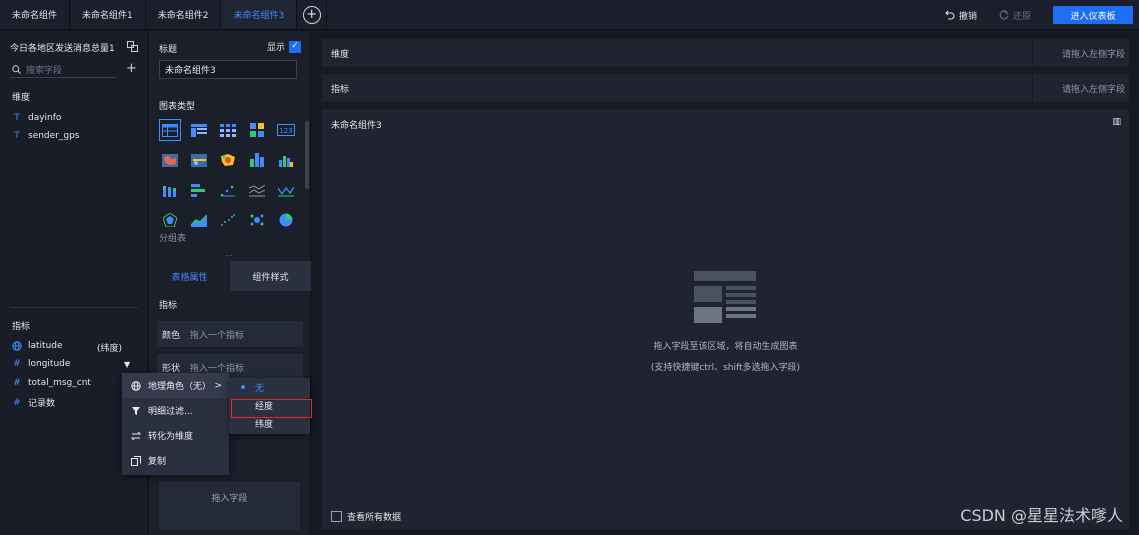 The height and width of the screenshot is (535, 1139). I want to click on plus-icon: +, so click(311, 14).